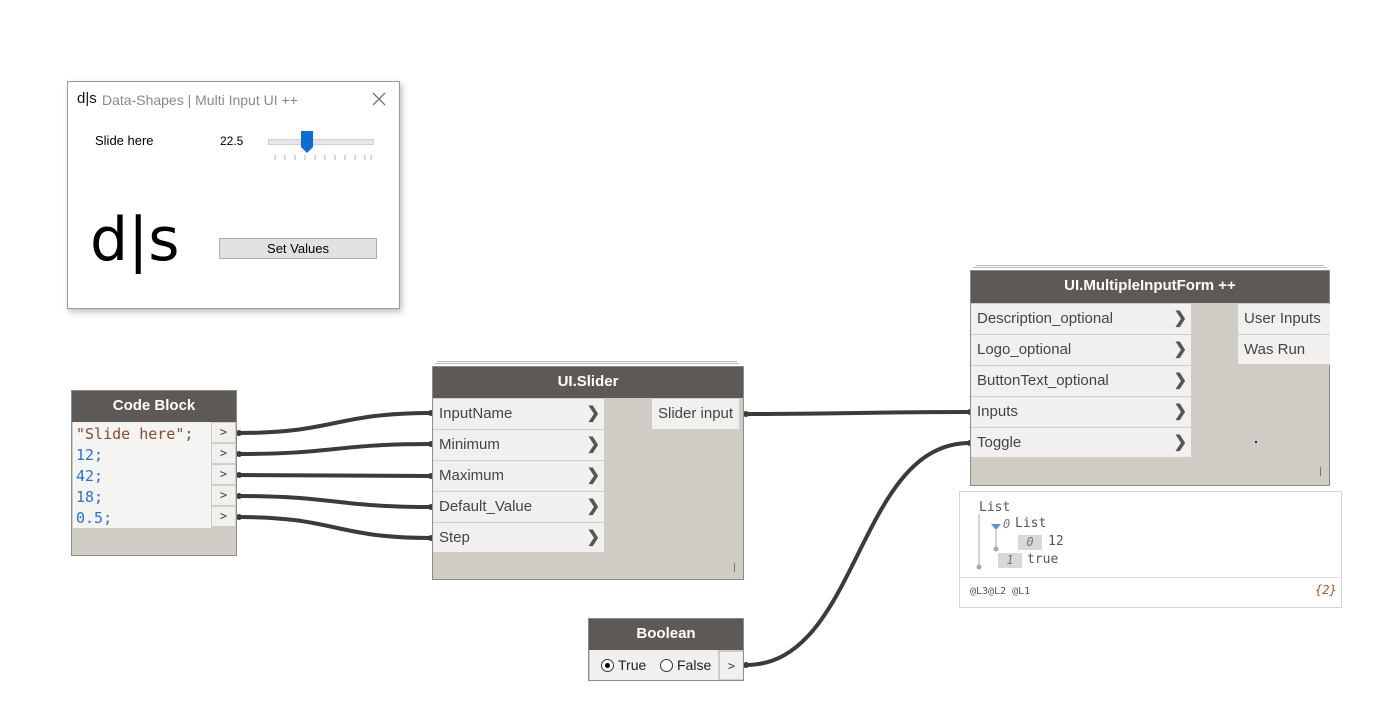 Image resolution: width=1391 pixels, height=728 pixels. Describe the element at coordinates (858, 413) in the screenshot. I see `wire-slider-to-inputs` at that location.